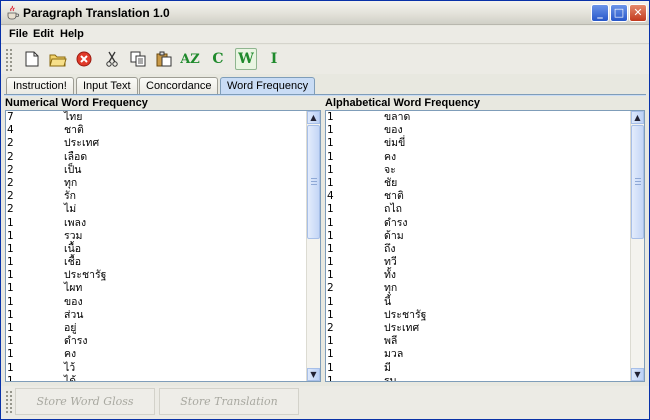 The width and height of the screenshot is (650, 420). Describe the element at coordinates (218, 59) in the screenshot. I see `concordance-button: C` at that location.